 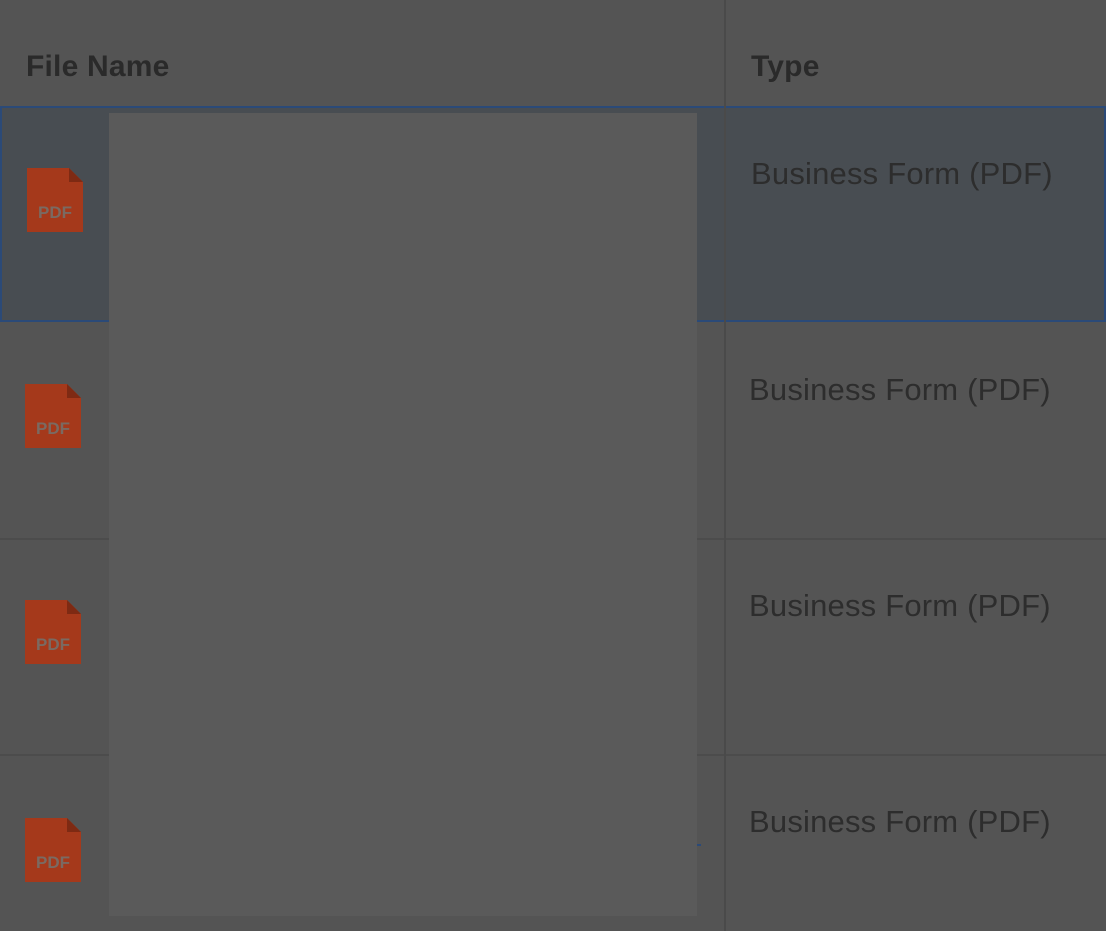 What do you see at coordinates (725, 465) in the screenshot?
I see `column-divider` at bounding box center [725, 465].